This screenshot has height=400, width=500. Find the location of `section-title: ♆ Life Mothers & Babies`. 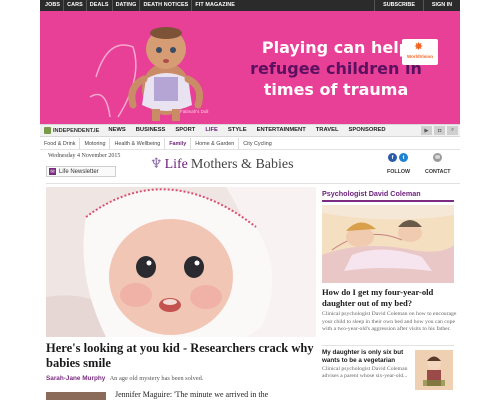

section-title: ♆ Life Mothers & Babies is located at coordinates (255, 164).